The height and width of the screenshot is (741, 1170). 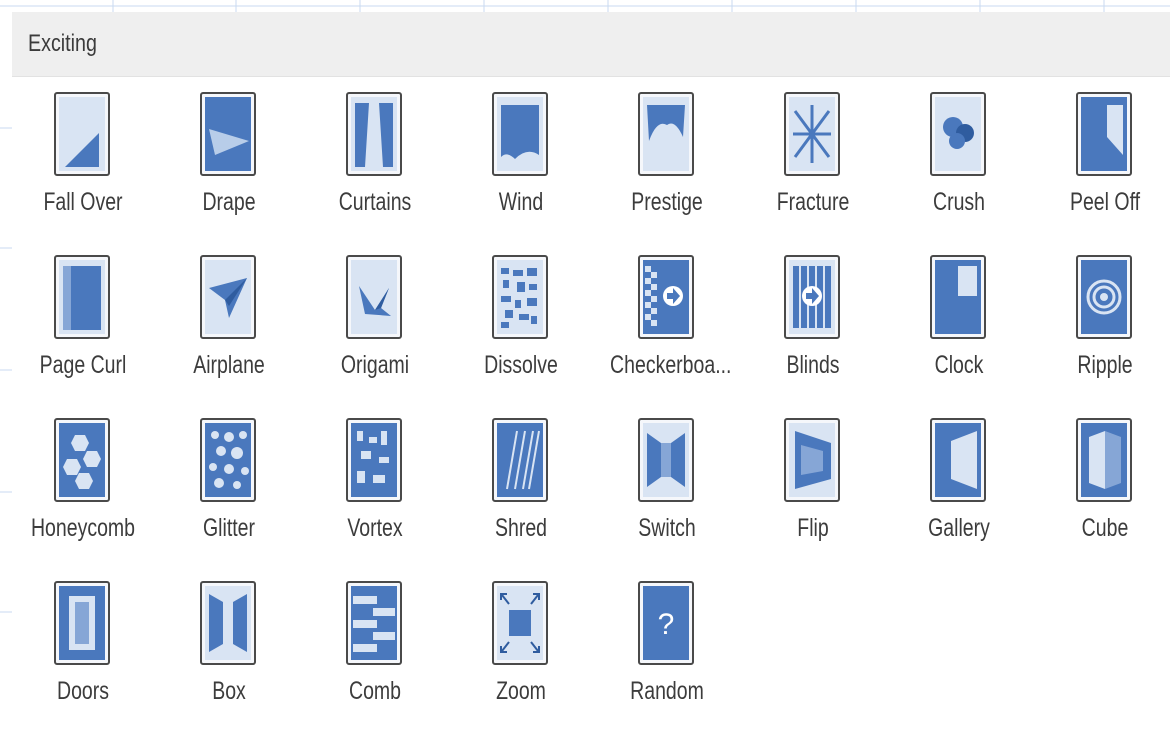 I want to click on cube-icon, so click(x=1104, y=460).